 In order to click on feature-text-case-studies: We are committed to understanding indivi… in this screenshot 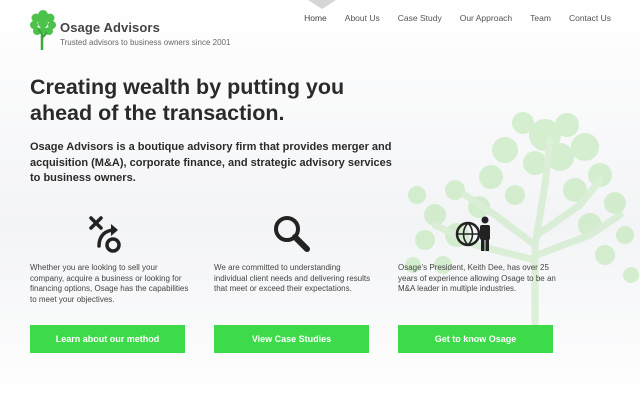, I will do `click(292, 278)`.